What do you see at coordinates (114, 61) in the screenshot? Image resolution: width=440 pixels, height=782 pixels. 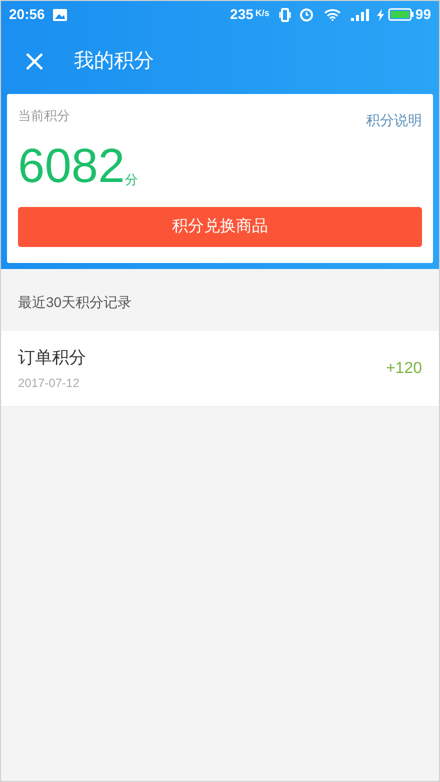 I see `page-title: 我的积分` at bounding box center [114, 61].